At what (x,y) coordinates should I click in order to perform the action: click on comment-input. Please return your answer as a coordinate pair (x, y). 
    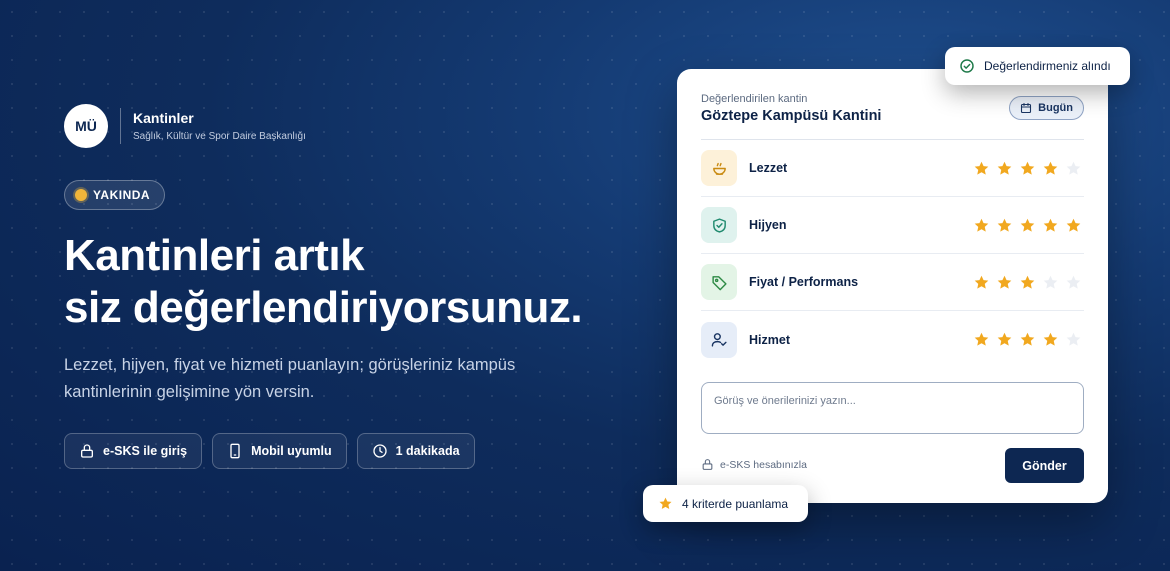
    Looking at the image, I should click on (892, 408).